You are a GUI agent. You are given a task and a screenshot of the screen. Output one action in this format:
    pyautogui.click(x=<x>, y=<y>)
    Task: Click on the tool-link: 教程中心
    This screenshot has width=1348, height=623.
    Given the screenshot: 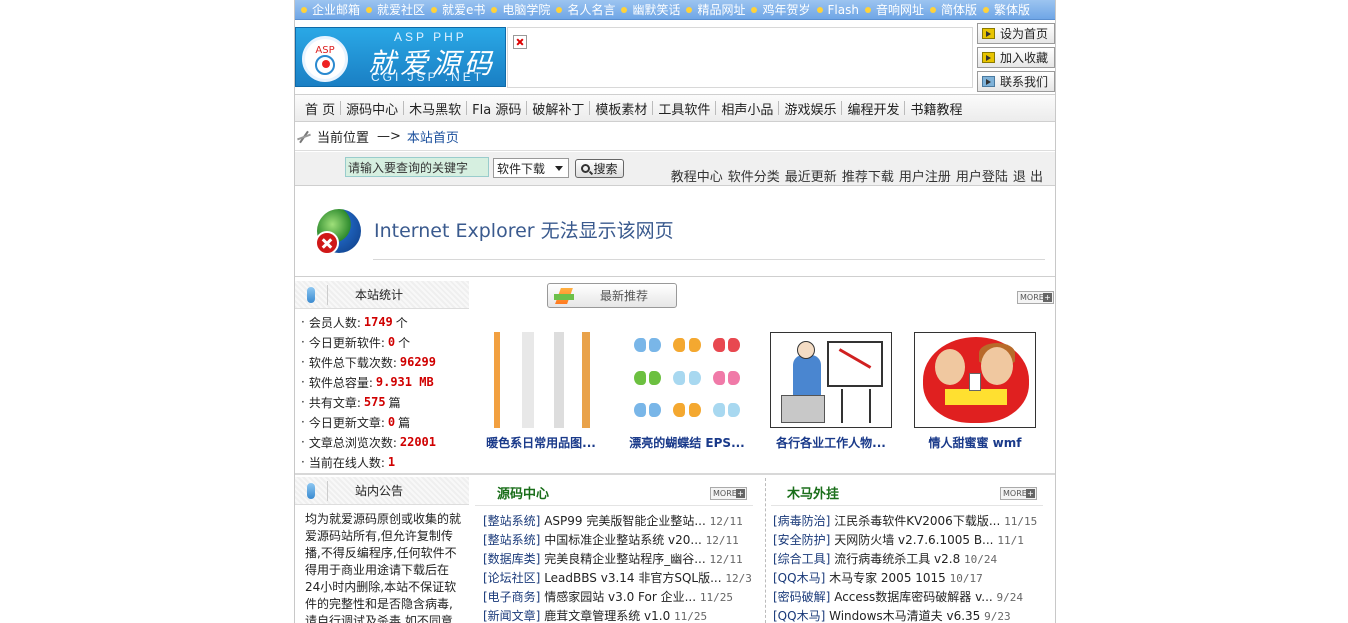 What is the action you would take?
    pyautogui.click(x=697, y=175)
    